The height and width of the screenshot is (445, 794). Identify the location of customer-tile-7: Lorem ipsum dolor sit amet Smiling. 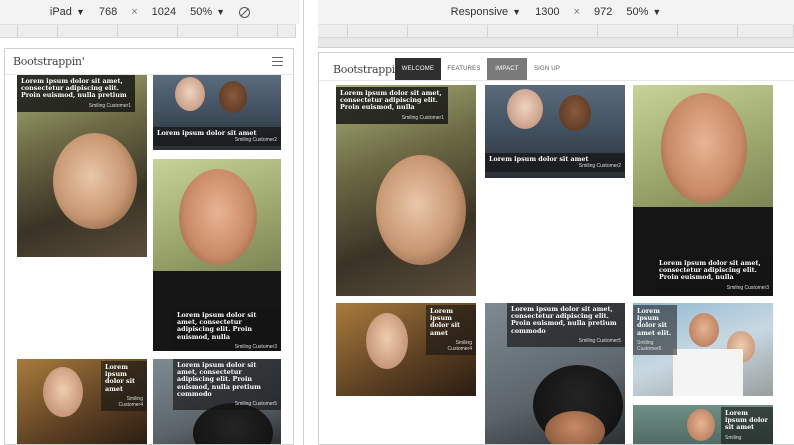
(703, 424).